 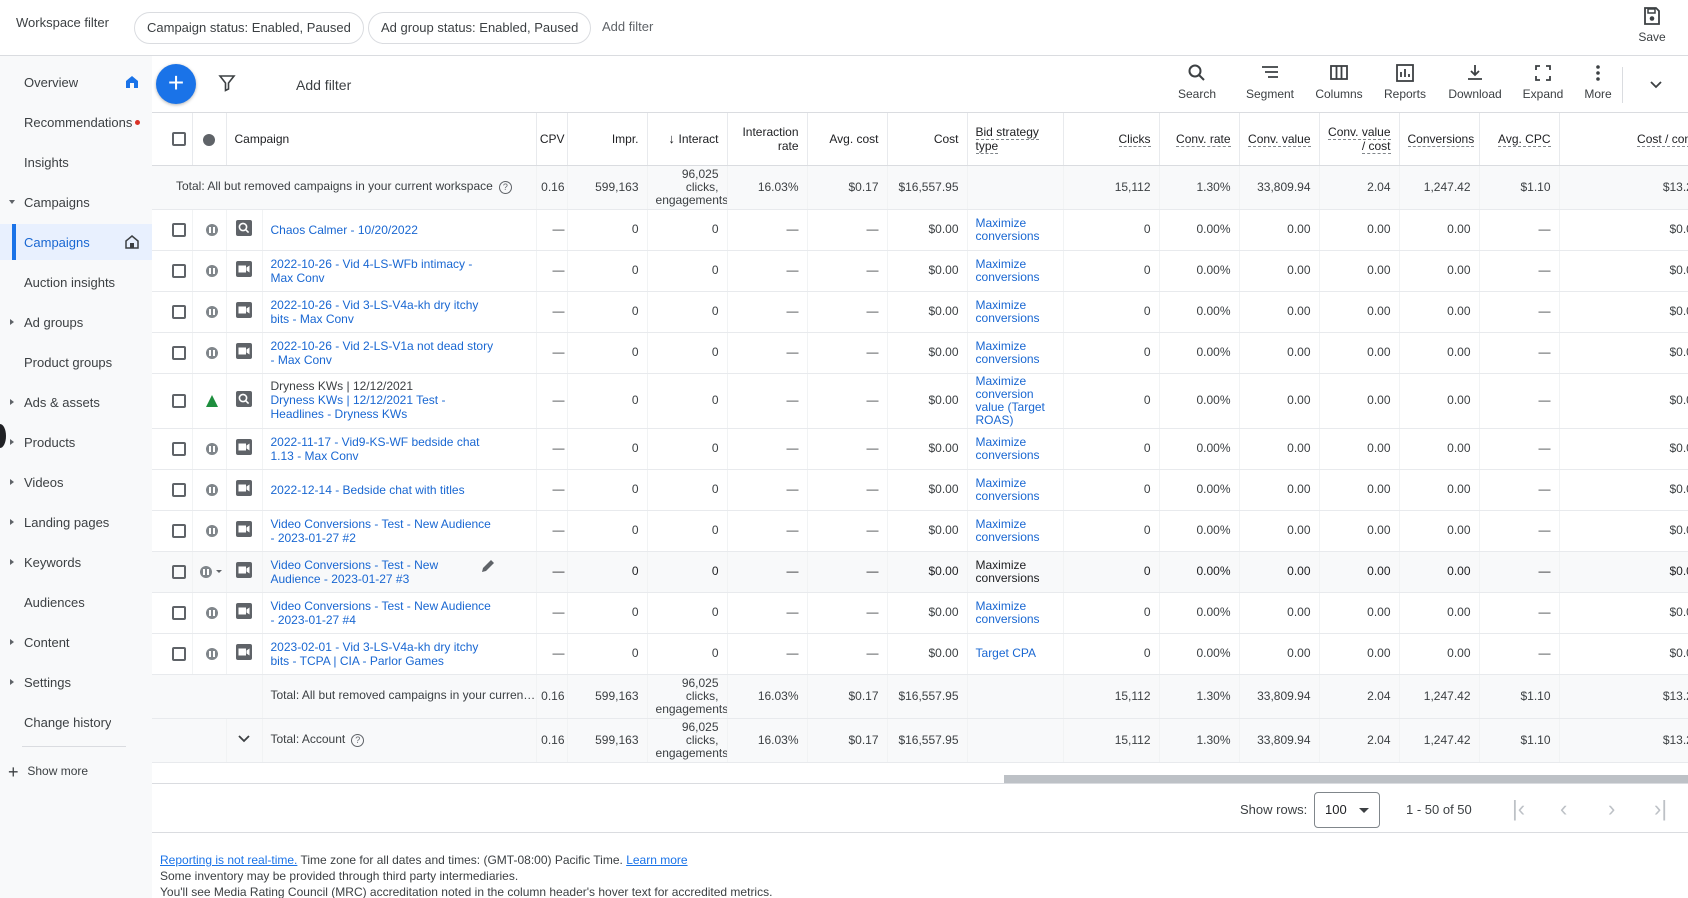 What do you see at coordinates (1015, 139) in the screenshot?
I see `bid-strategy-column-header: Bid strategy type` at bounding box center [1015, 139].